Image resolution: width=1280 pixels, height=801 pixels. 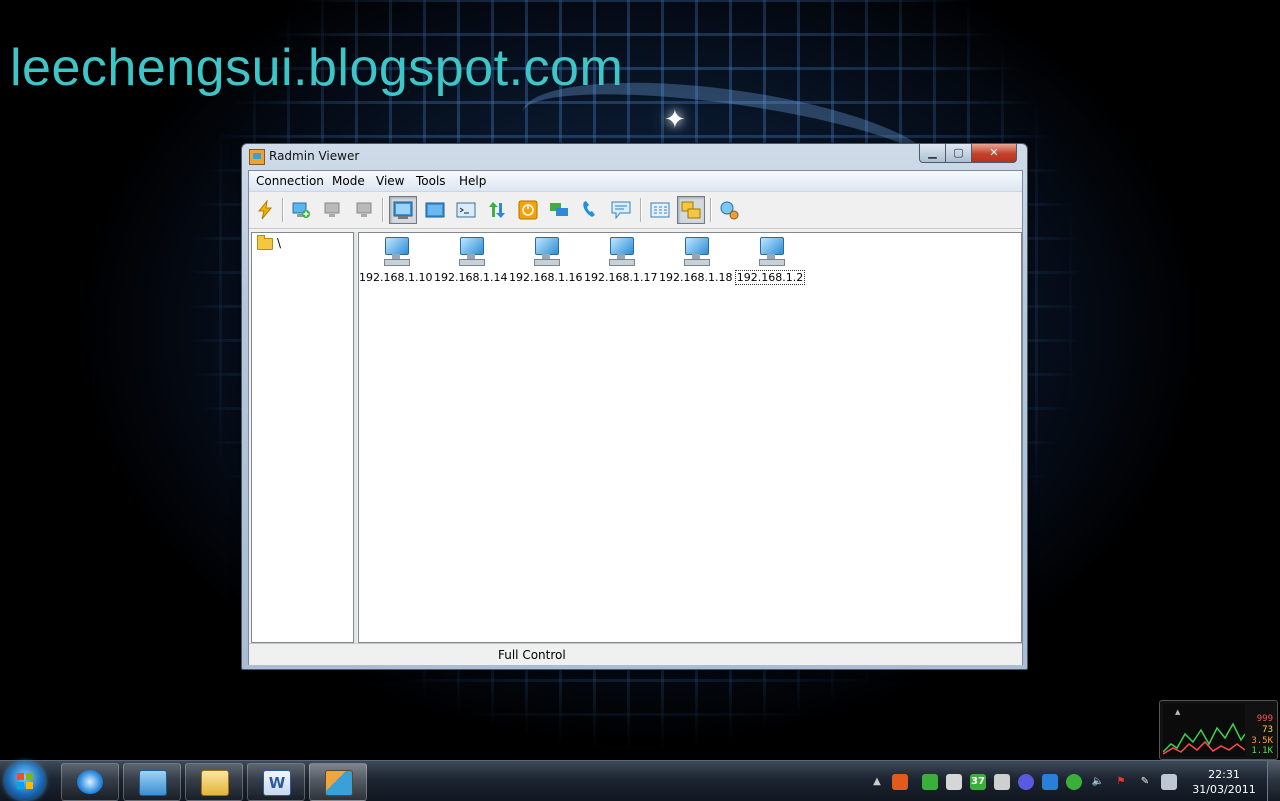 I want to click on add-connection-icon, so click(x=301, y=210).